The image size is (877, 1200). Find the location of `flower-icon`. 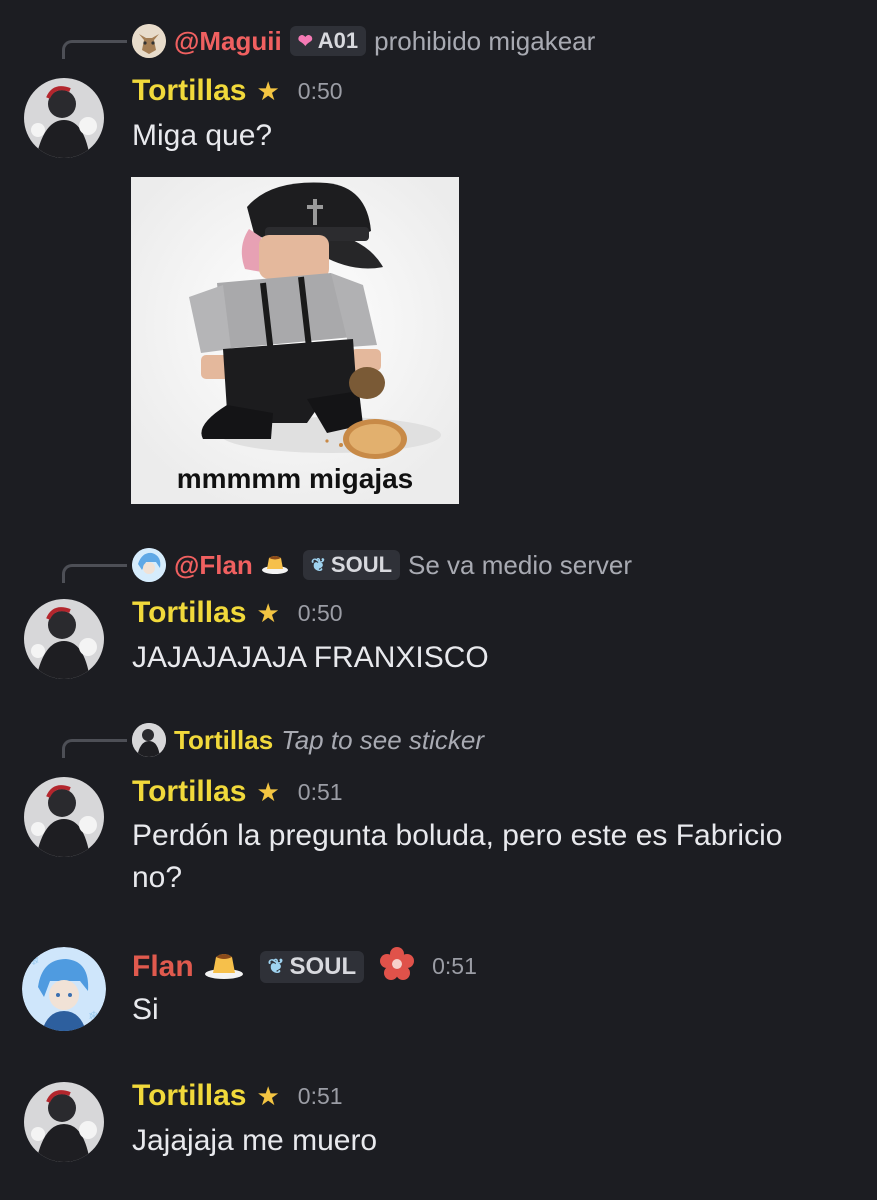

flower-icon is located at coordinates (397, 966).